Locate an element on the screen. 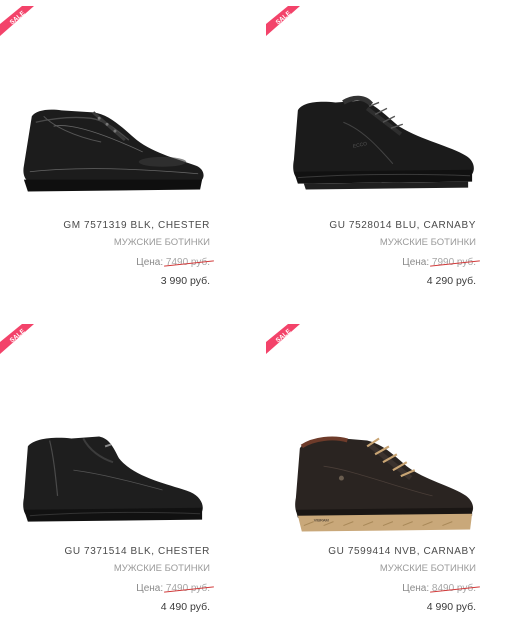 Image resolution: width=524 pixels, height=629 pixels. product-image: ECCO is located at coordinates (383, 146).